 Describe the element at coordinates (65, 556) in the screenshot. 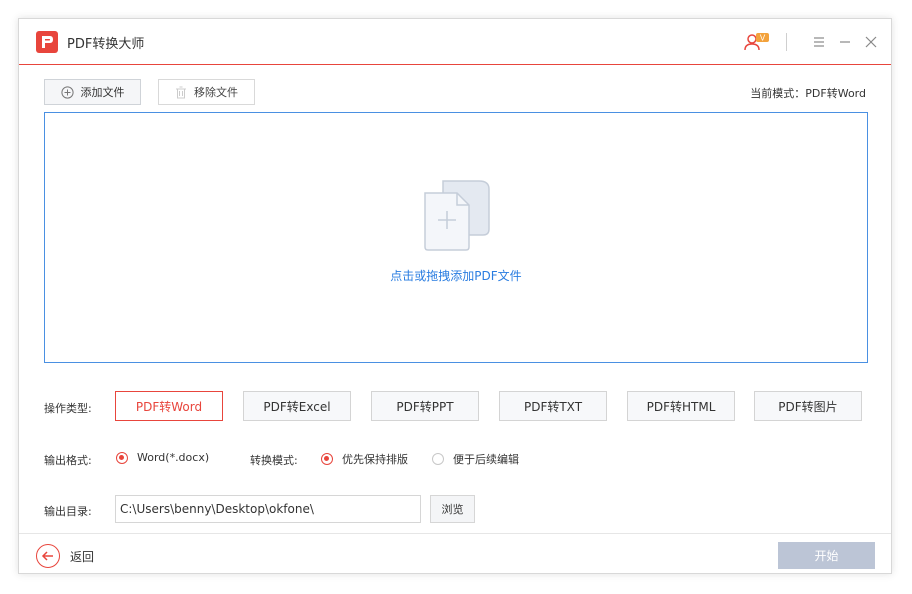

I see `back-button: 返回` at that location.